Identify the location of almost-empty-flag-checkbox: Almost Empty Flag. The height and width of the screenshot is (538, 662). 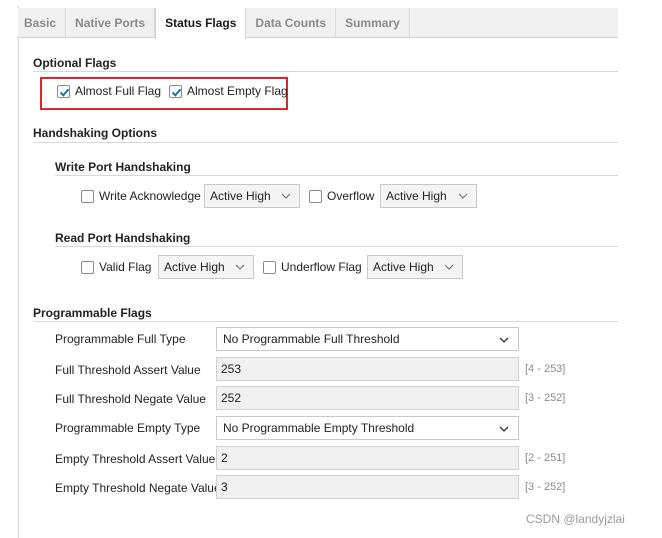
(228, 91).